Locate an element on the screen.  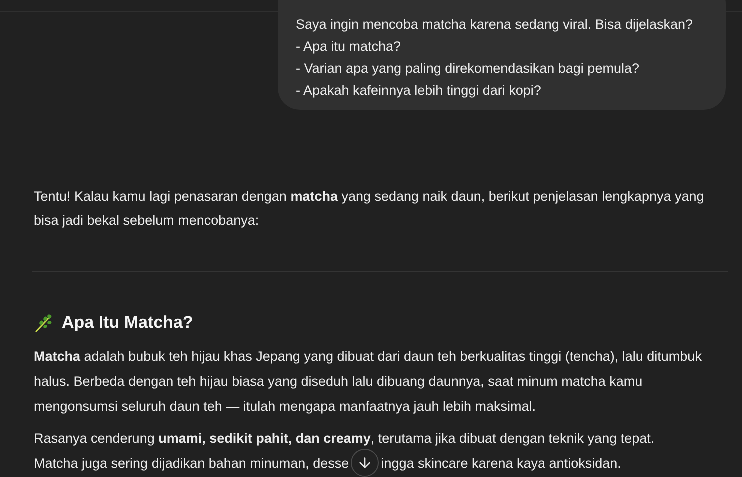
leaf-icon is located at coordinates (44, 322).